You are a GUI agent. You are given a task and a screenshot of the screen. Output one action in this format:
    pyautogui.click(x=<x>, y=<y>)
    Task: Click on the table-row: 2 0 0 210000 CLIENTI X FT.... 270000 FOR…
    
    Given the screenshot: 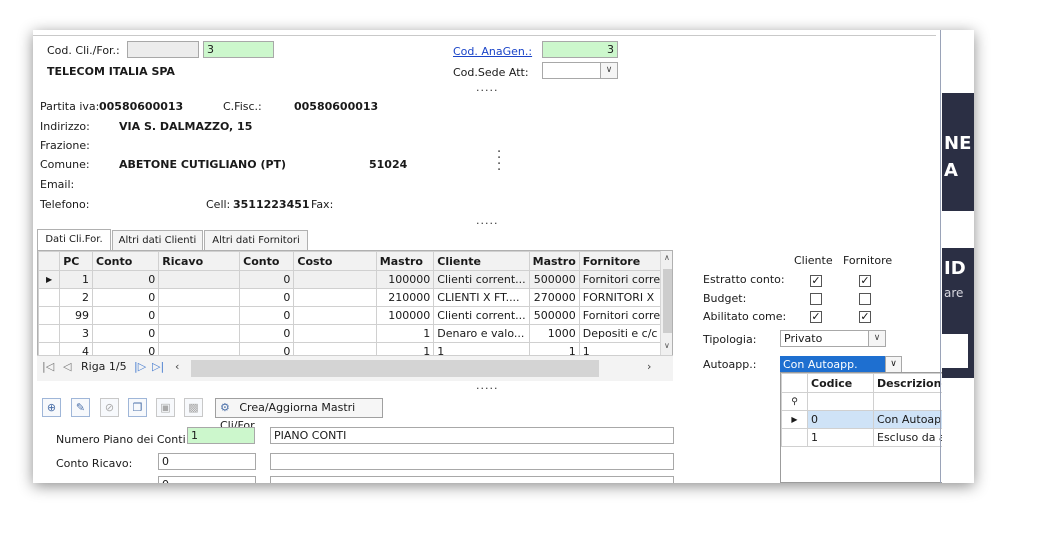 What is the action you would take?
    pyautogui.click(x=355, y=297)
    